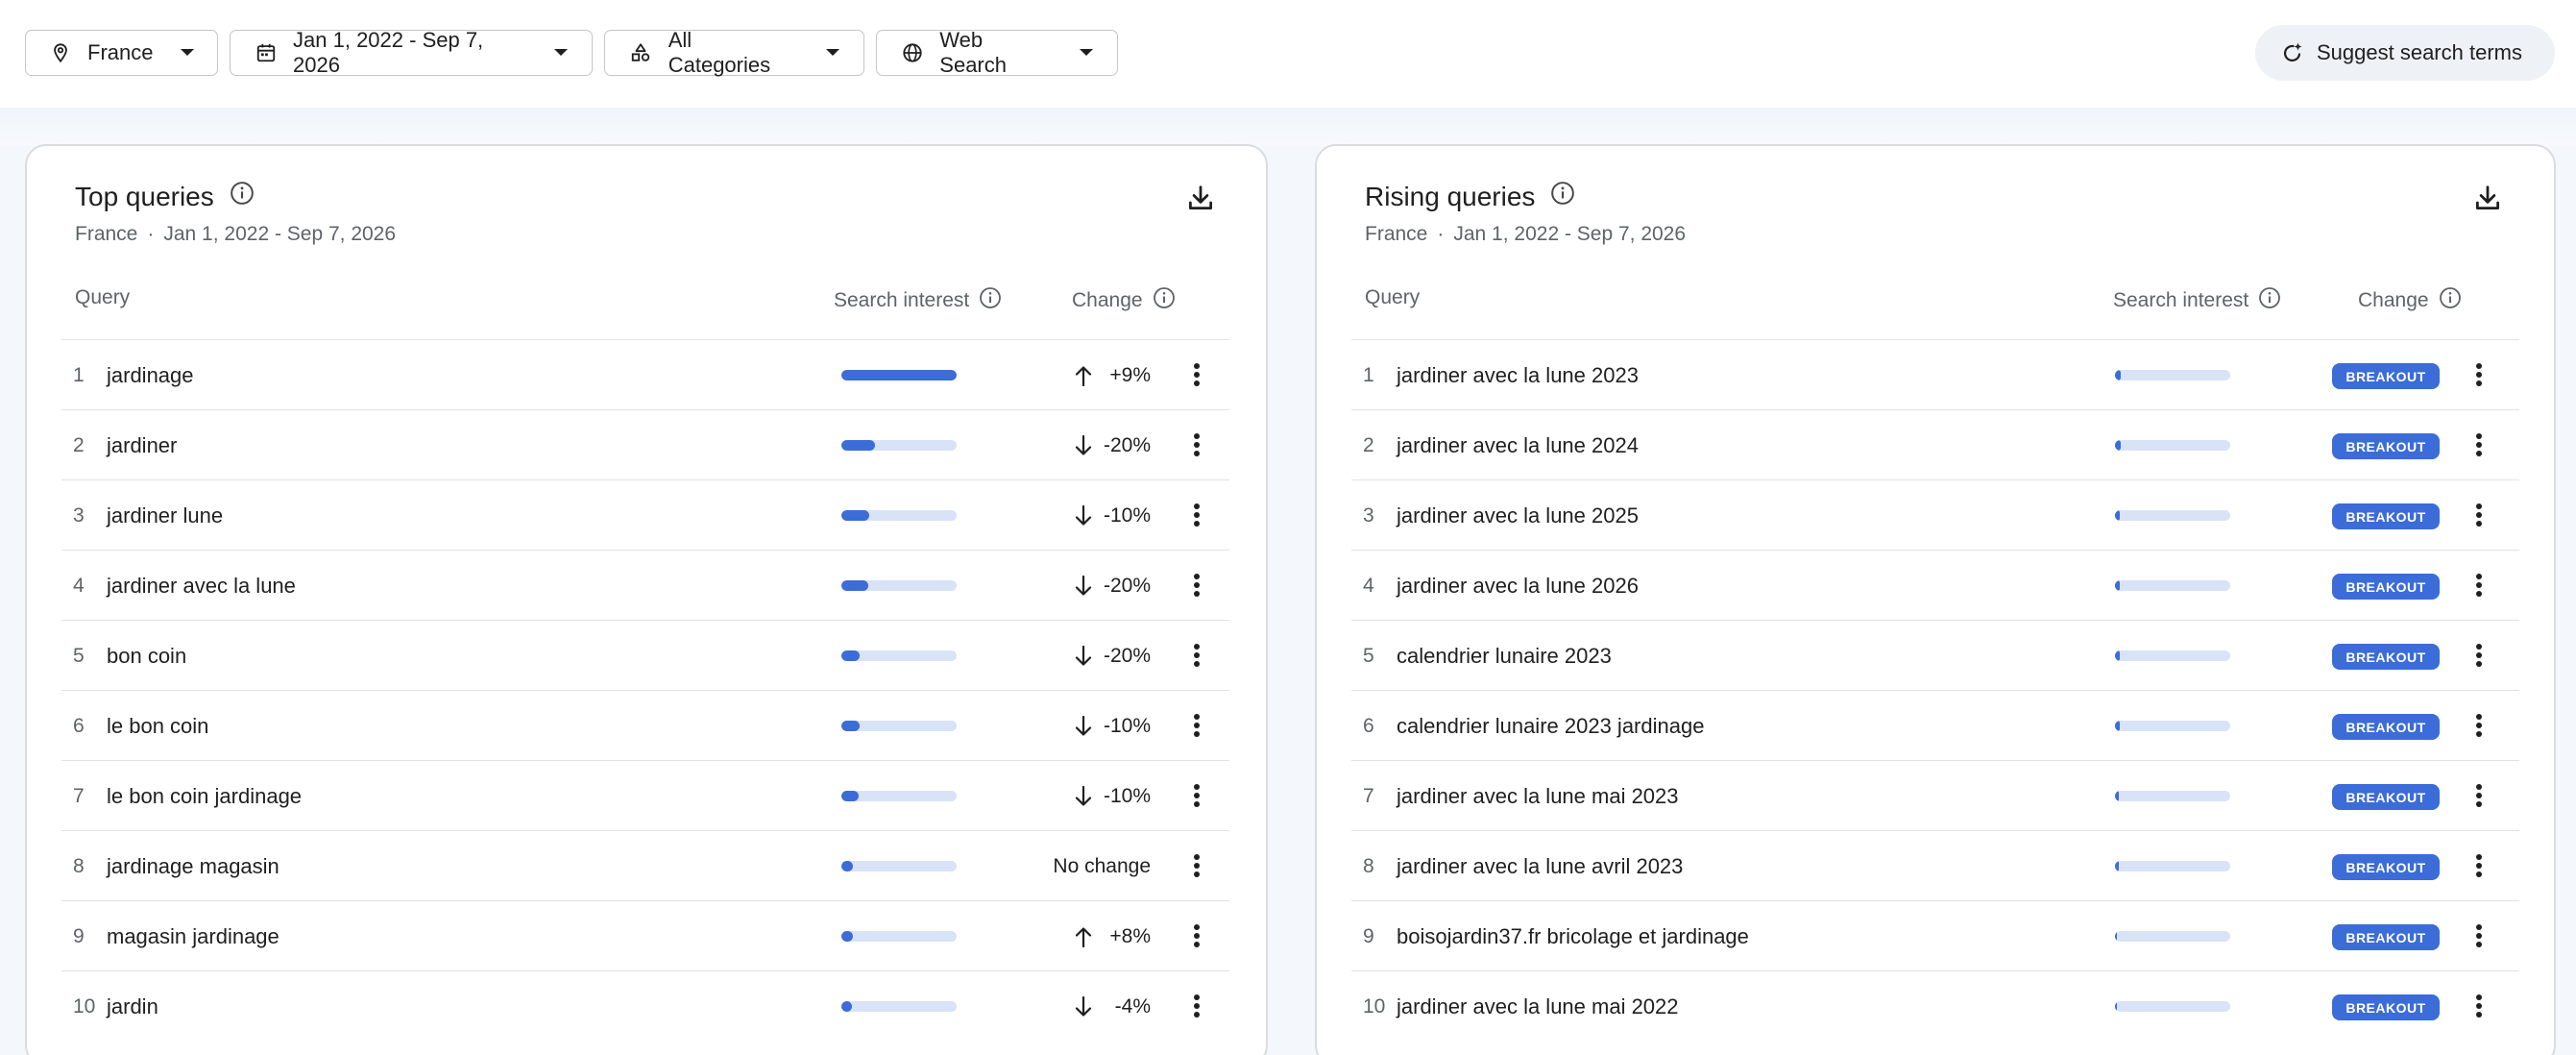 This screenshot has height=1055, width=2576. I want to click on table-row: 9 magasin jardinage +8%, so click(645, 935).